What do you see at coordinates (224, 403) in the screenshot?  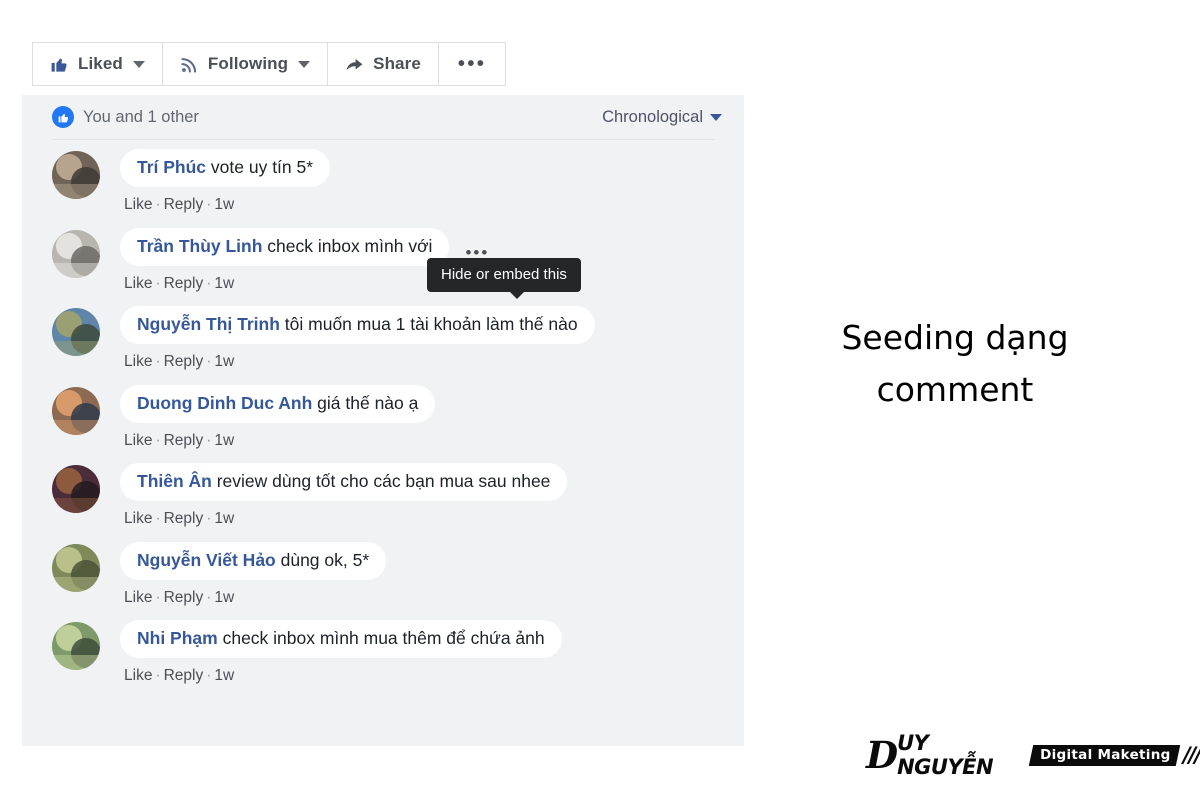 I see `comment-author: Duong Dinh Duc Anh` at bounding box center [224, 403].